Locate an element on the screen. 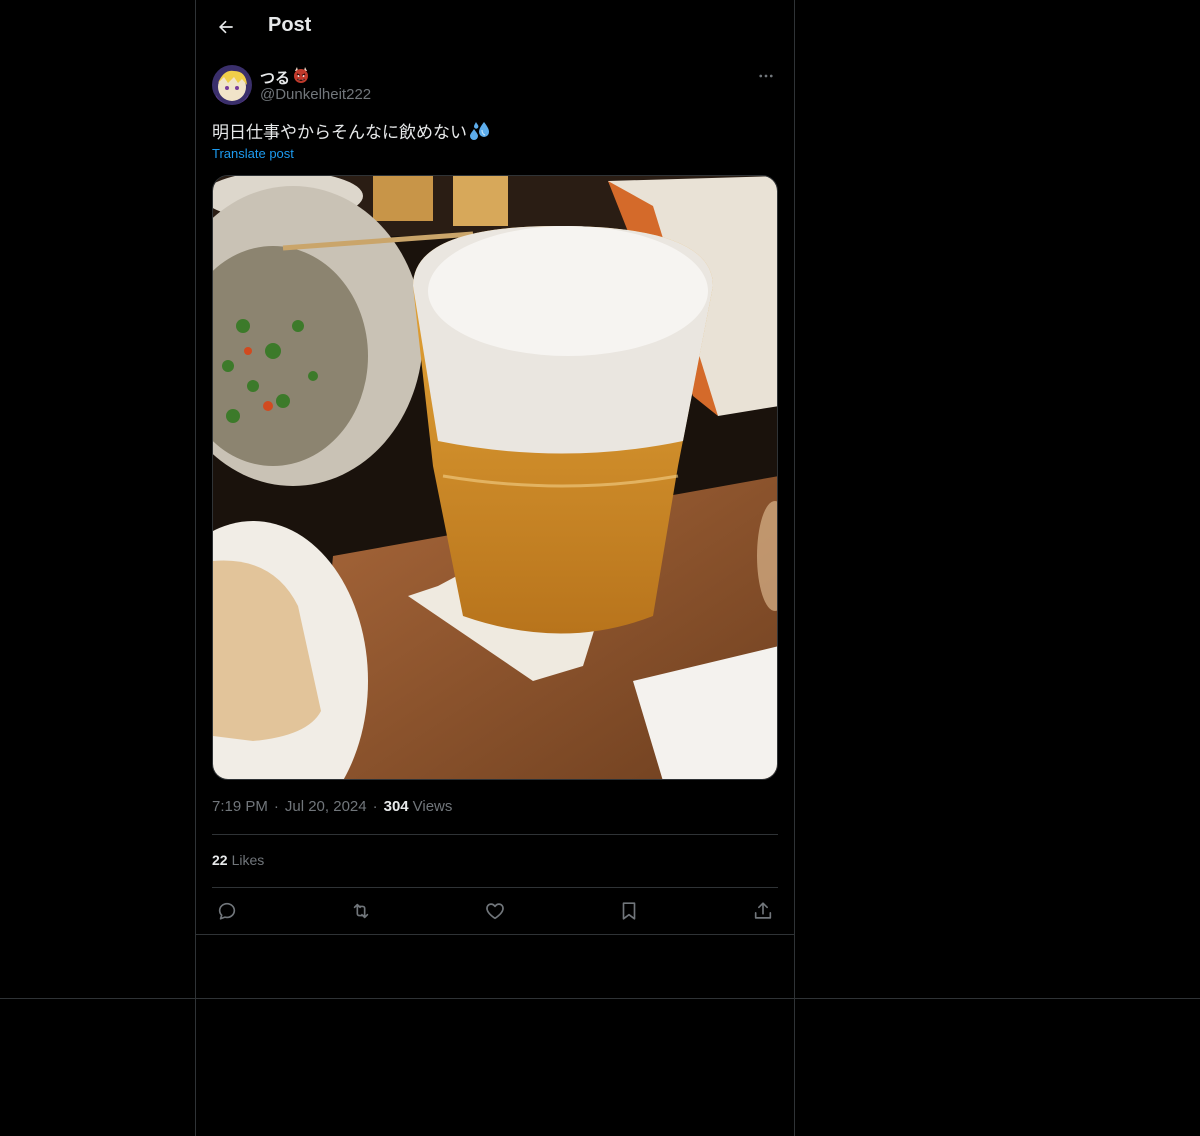 The height and width of the screenshot is (1136, 1200). bookmark-icon is located at coordinates (629, 911).